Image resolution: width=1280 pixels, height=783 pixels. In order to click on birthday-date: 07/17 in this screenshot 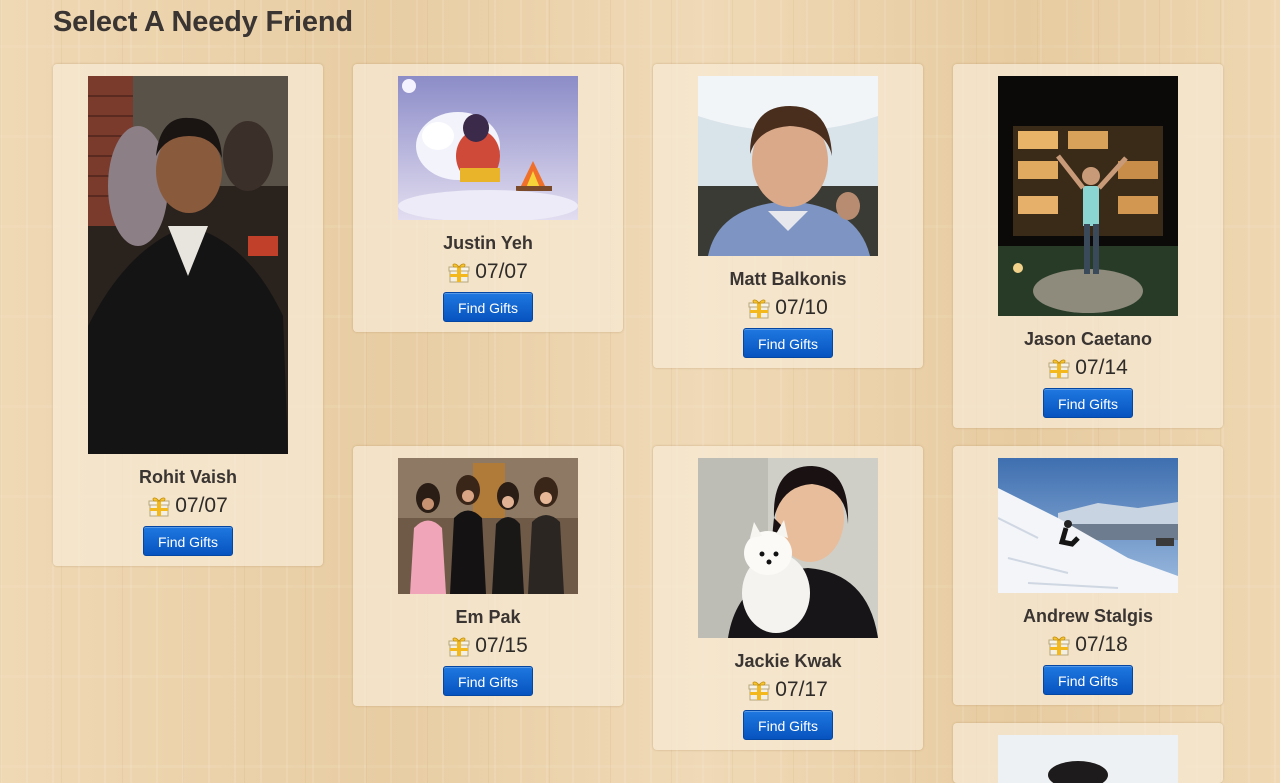, I will do `click(801, 689)`.